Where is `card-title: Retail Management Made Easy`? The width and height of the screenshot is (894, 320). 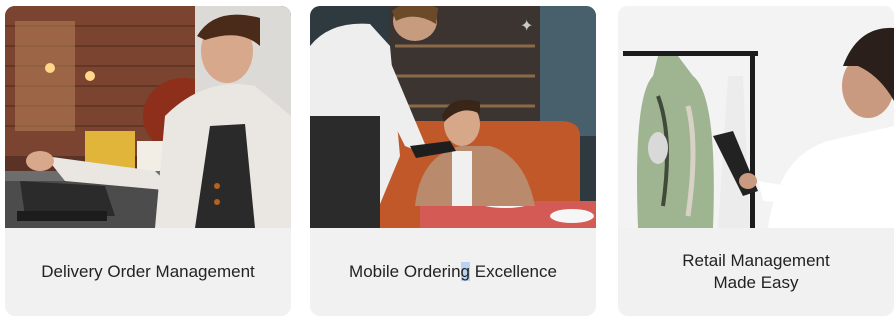
card-title: Retail Management Made Easy is located at coordinates (756, 272).